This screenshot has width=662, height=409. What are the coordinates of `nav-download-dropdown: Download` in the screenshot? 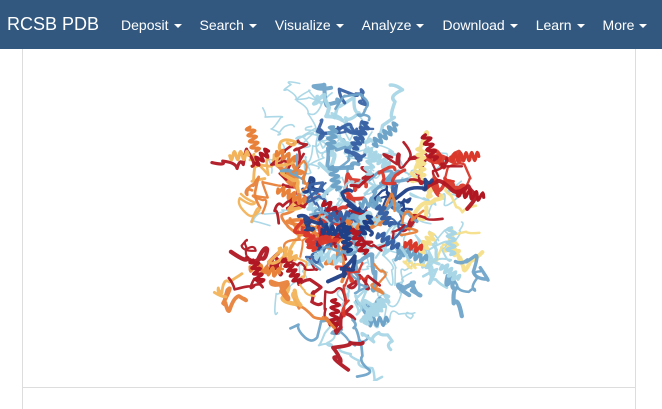 It's located at (479, 24).